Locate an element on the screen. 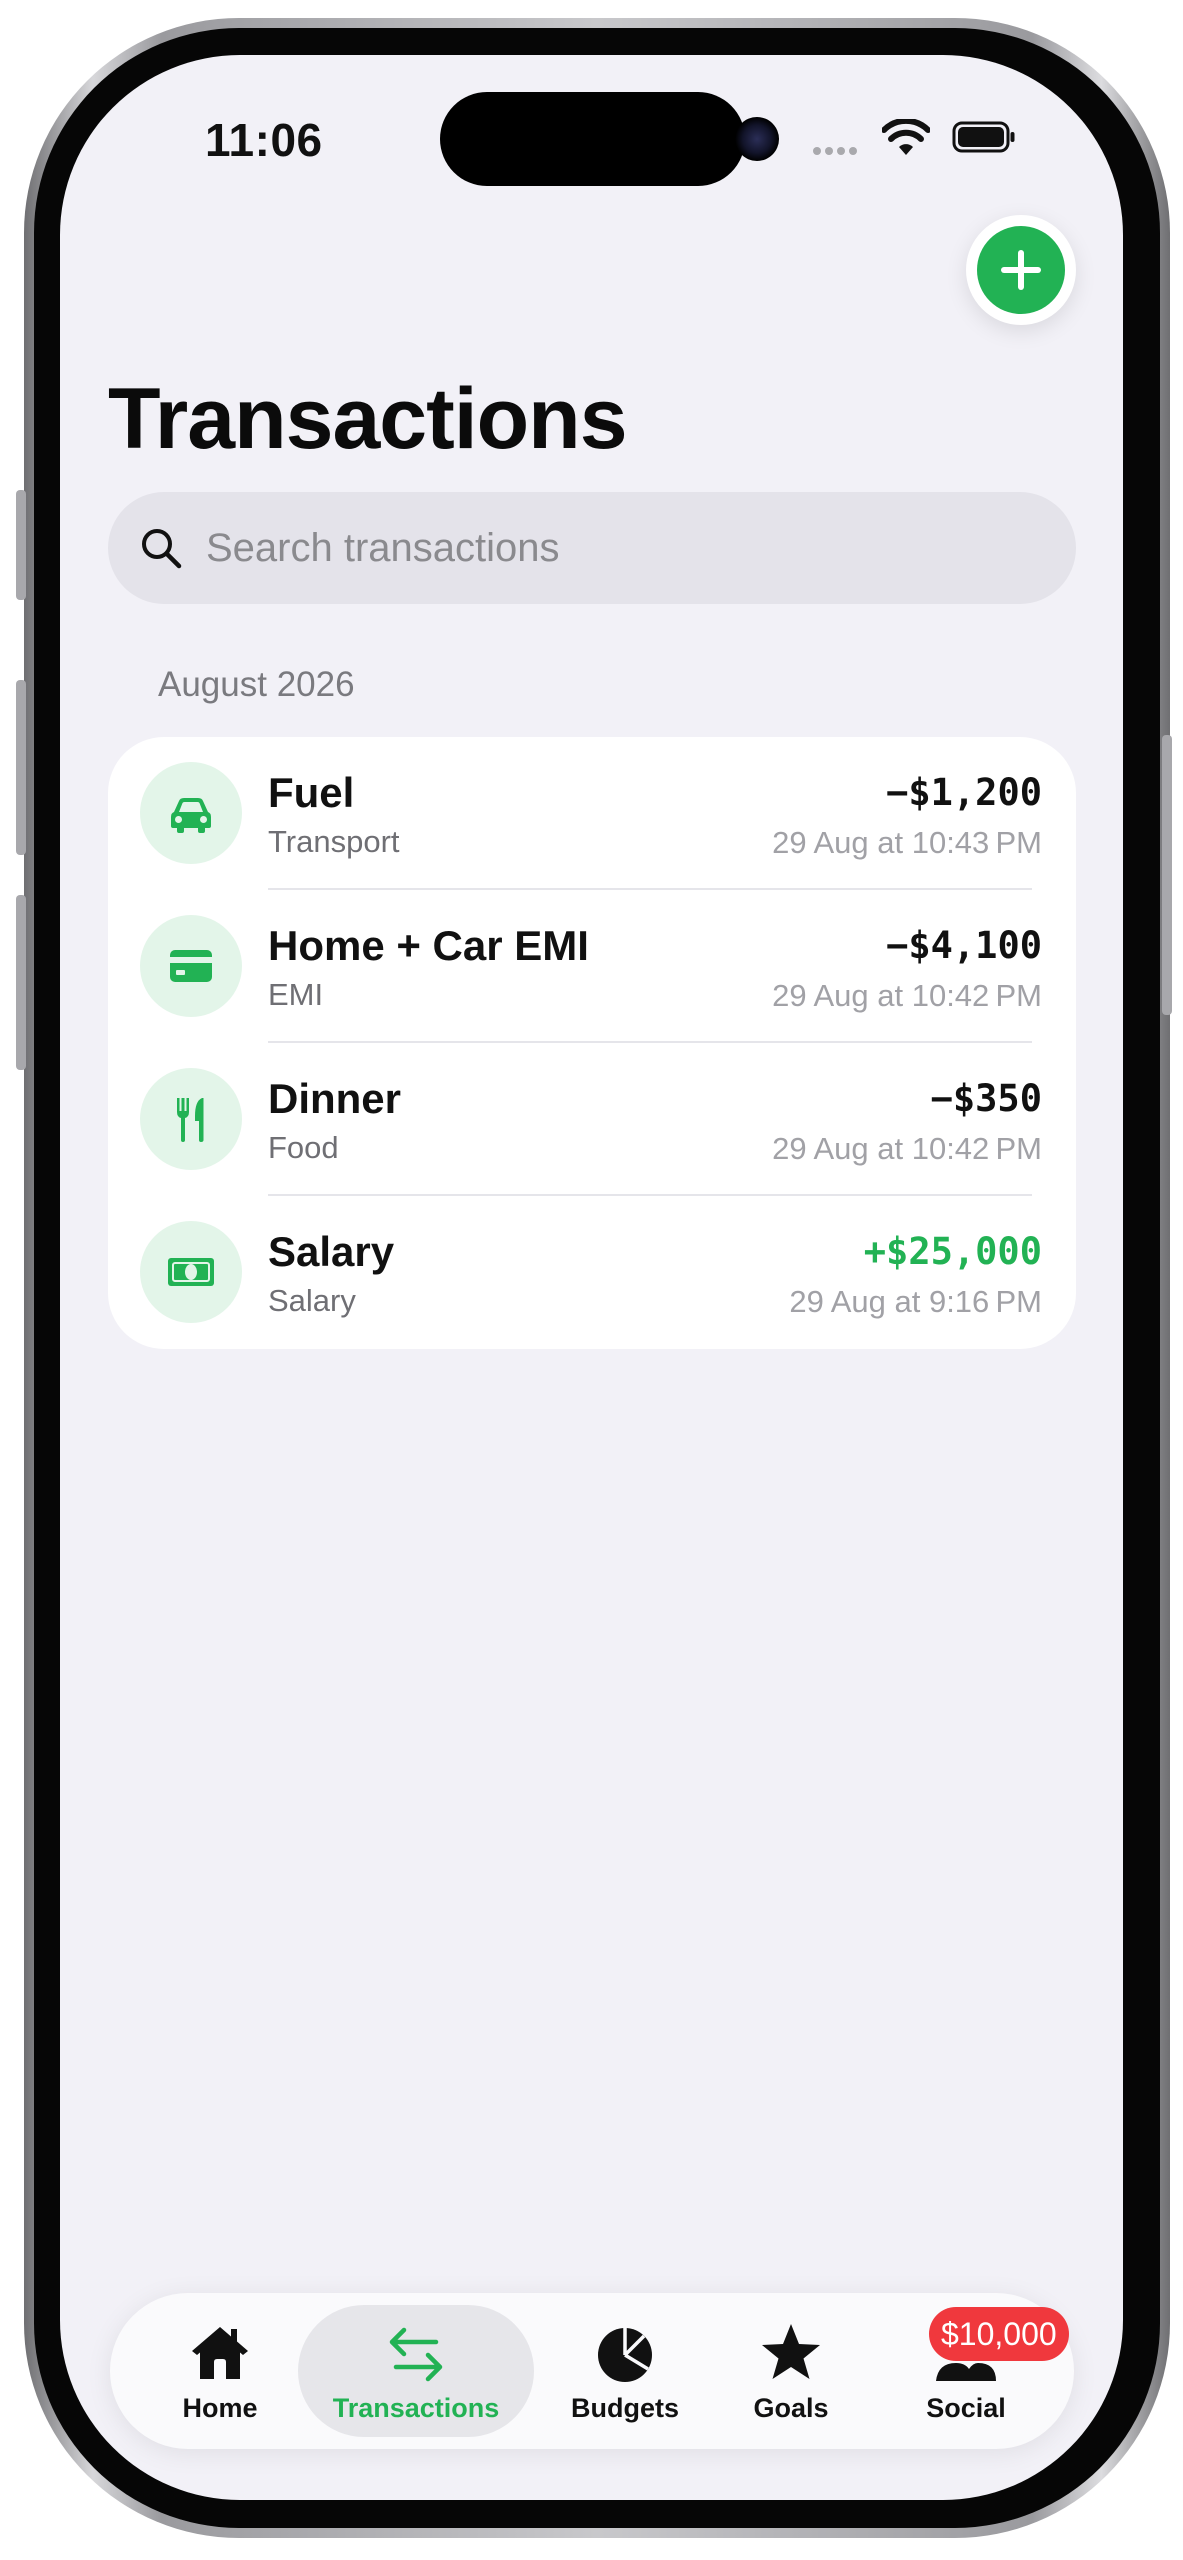  tab-transactions: Transactions is located at coordinates (416, 2371).